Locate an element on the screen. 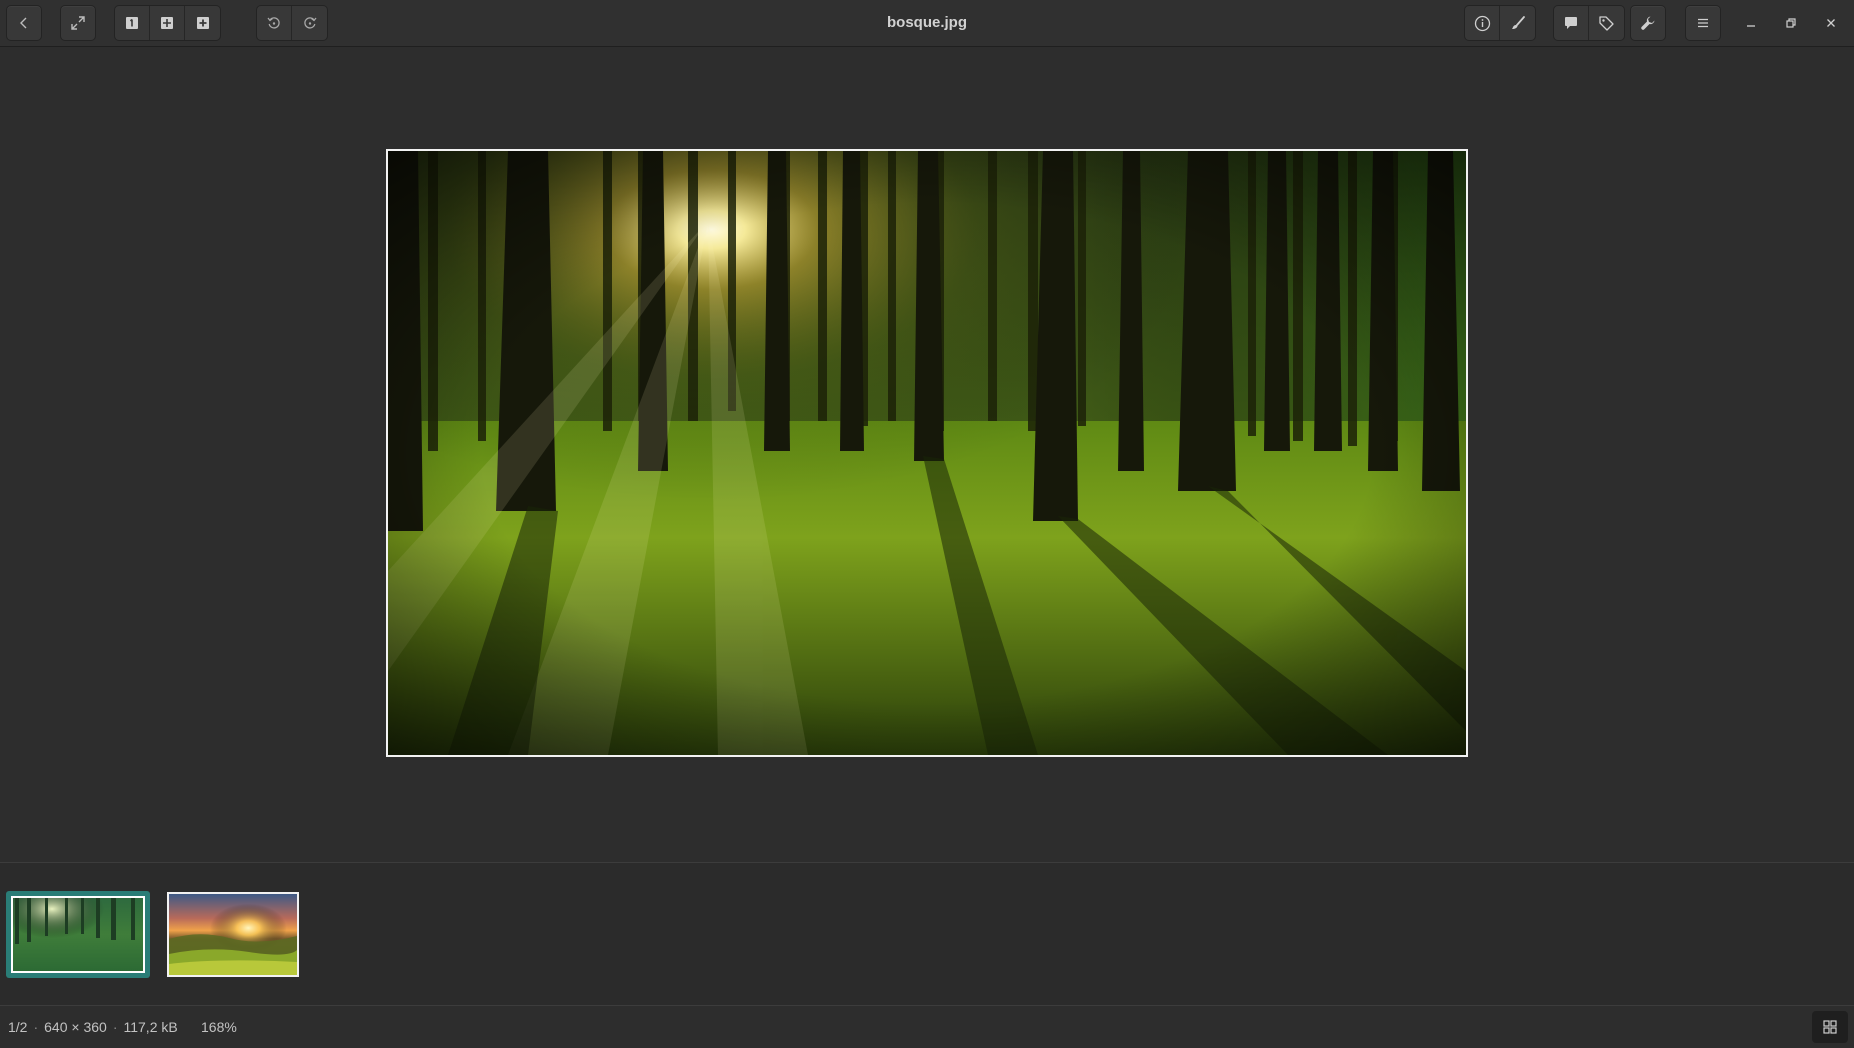  thumbnail-sunset-image is located at coordinates (233, 934).